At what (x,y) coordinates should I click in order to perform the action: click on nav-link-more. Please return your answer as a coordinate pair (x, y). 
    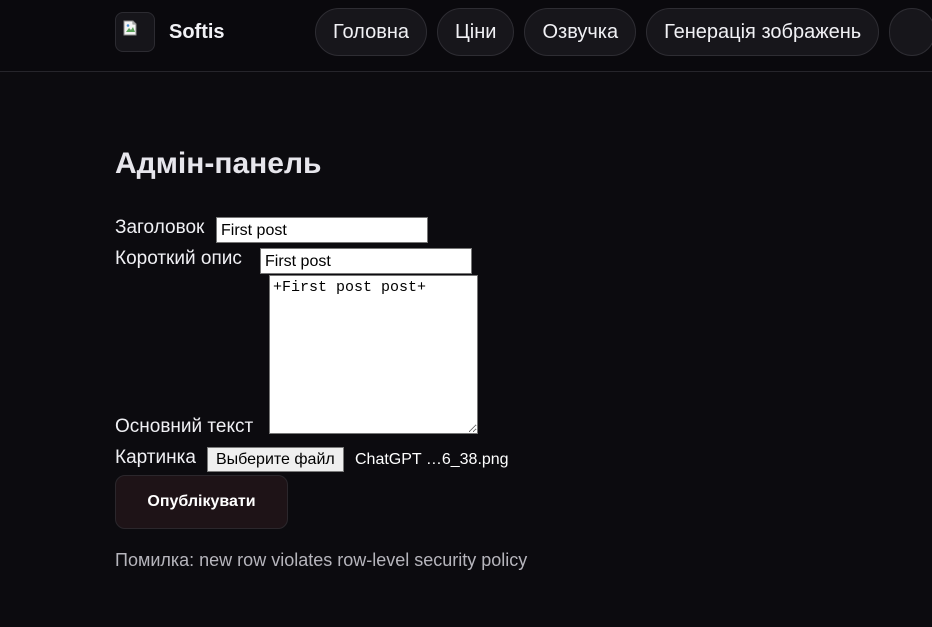
    Looking at the image, I should click on (910, 32).